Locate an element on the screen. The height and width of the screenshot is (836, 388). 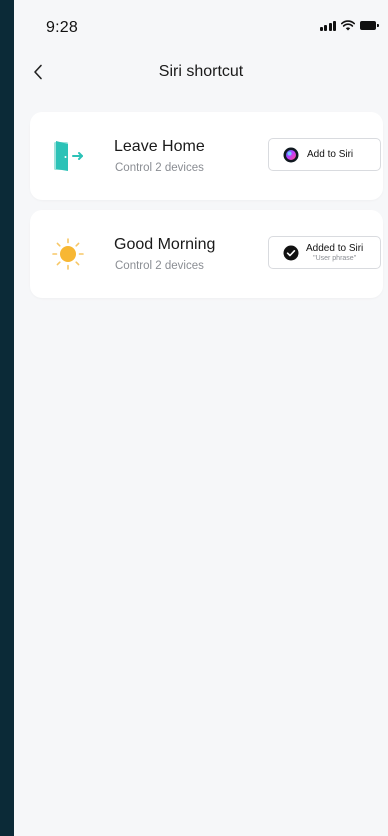
checkmark-circle-icon is located at coordinates (291, 252).